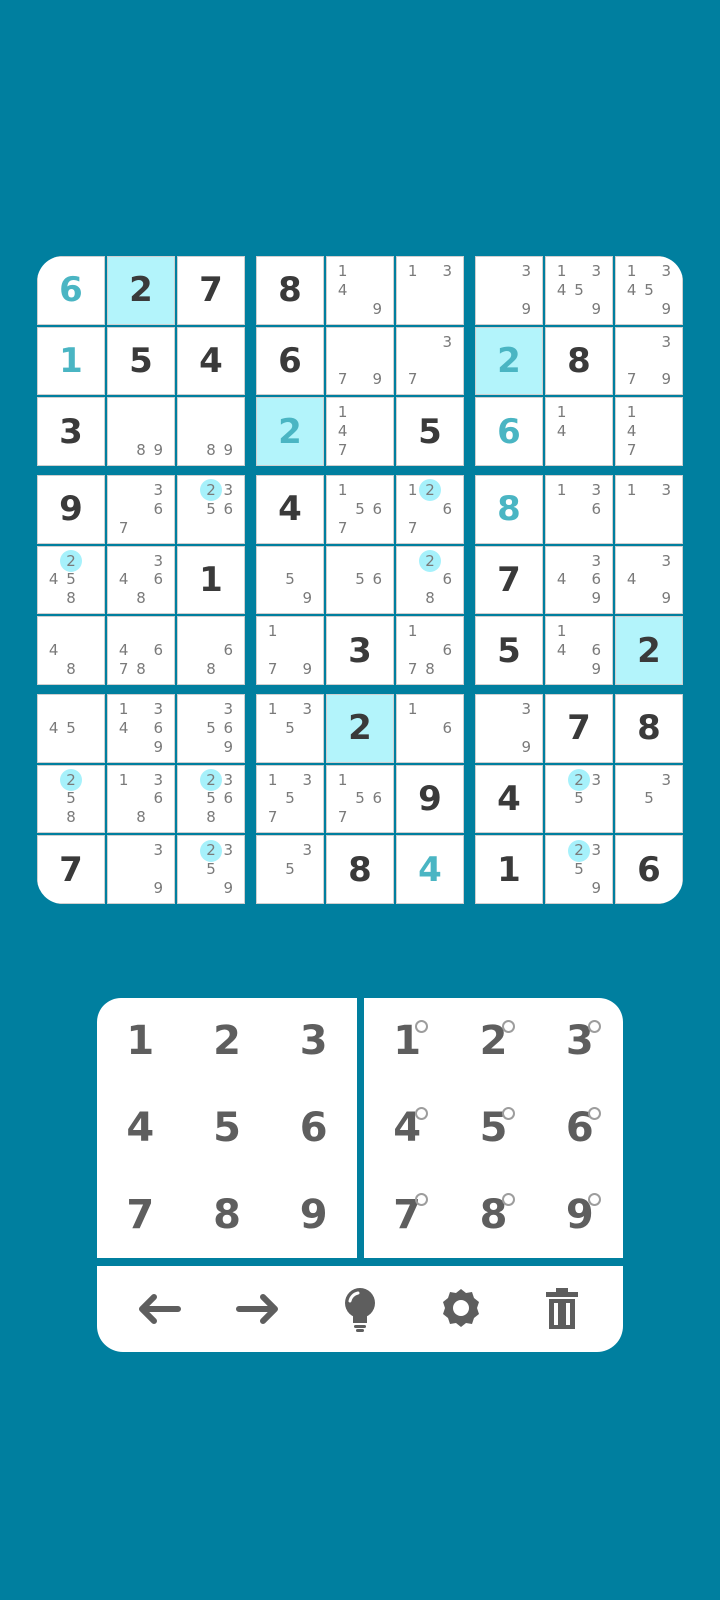 Image resolution: width=720 pixels, height=1600 pixels. Describe the element at coordinates (579, 869) in the screenshot. I see `cell-r9c8: 2359` at that location.